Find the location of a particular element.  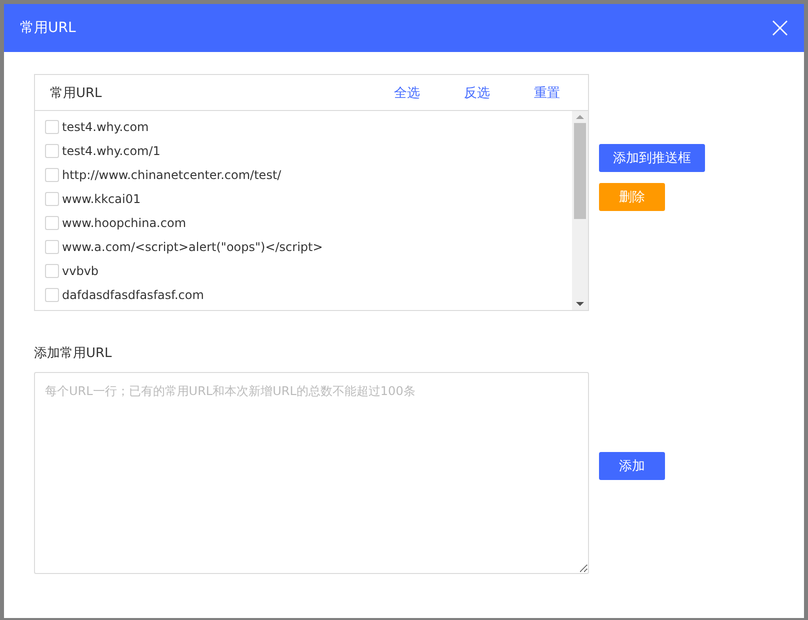

dialog-title: 常用URL is located at coordinates (48, 28).